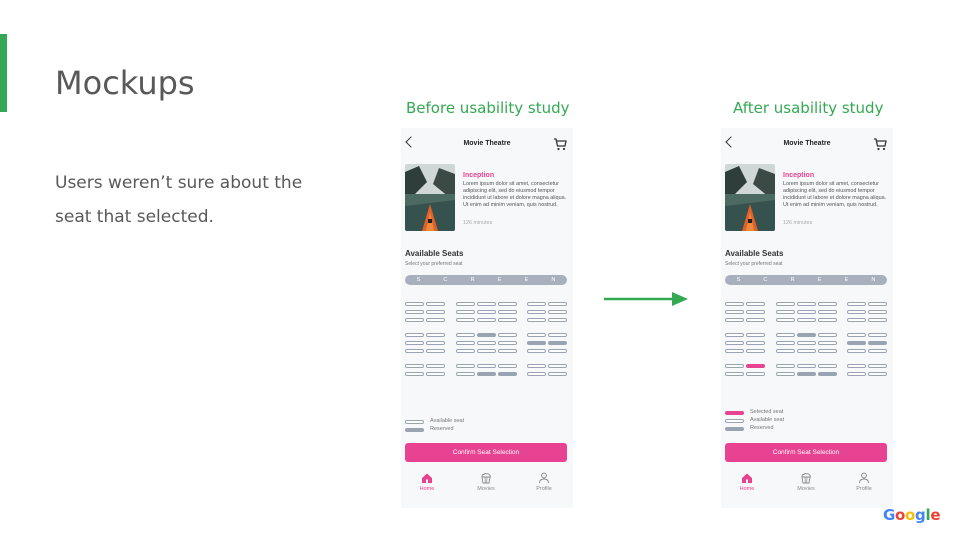 The width and height of the screenshot is (960, 540). I want to click on confirm-seat-selection-button: Confirm Seat Selection, so click(806, 452).